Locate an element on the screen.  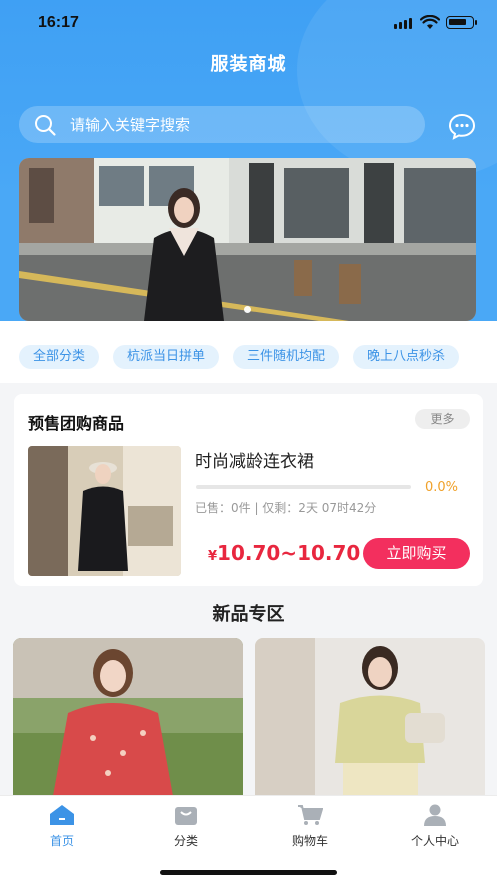
tab-cart-label: 购物车 is located at coordinates (309, 841).